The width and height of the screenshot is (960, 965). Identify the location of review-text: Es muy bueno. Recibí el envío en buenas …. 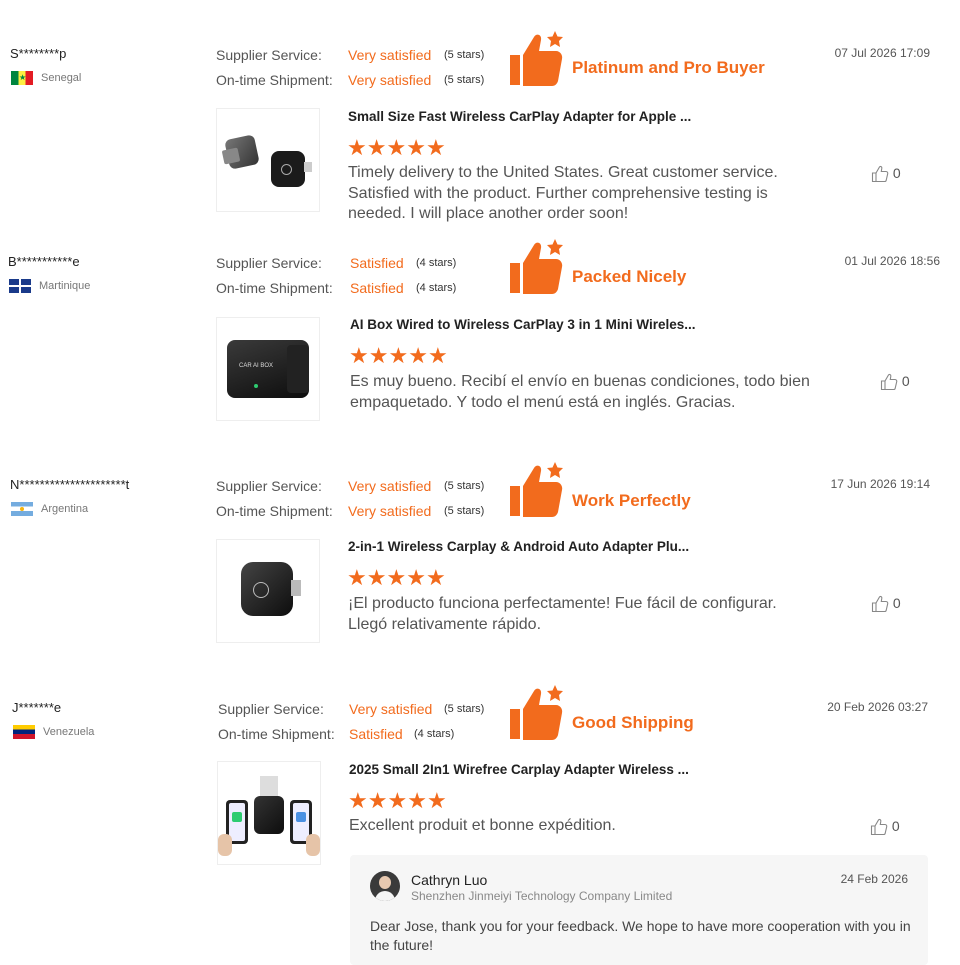
(580, 392).